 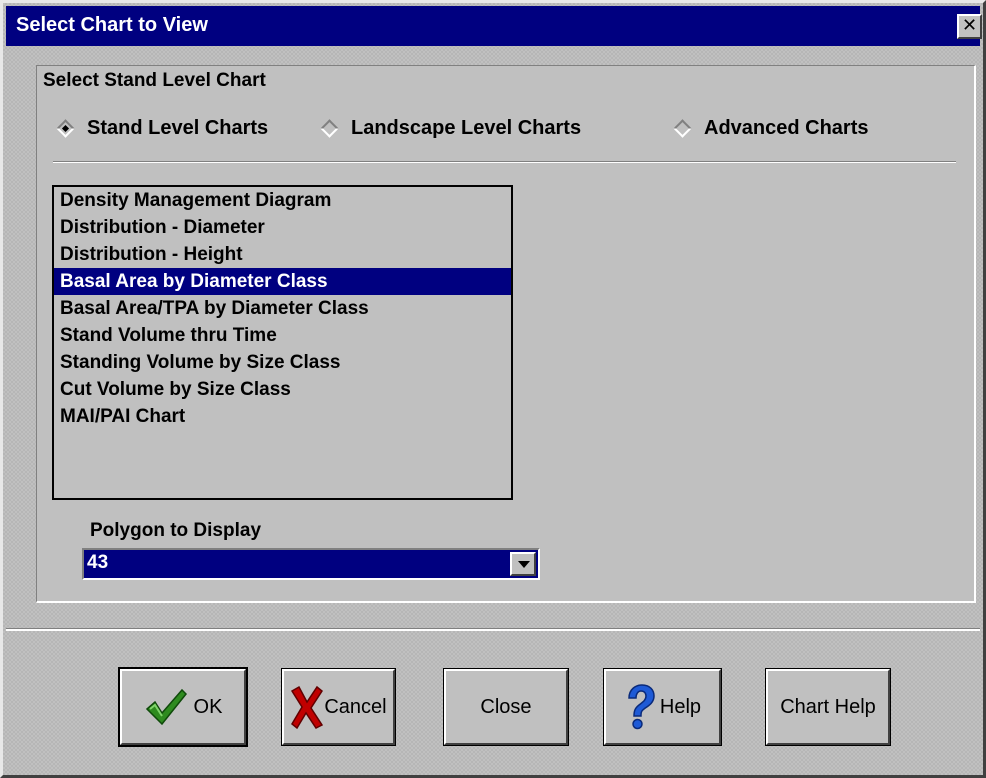 I want to click on cancel-button: Cancel, so click(x=338, y=707).